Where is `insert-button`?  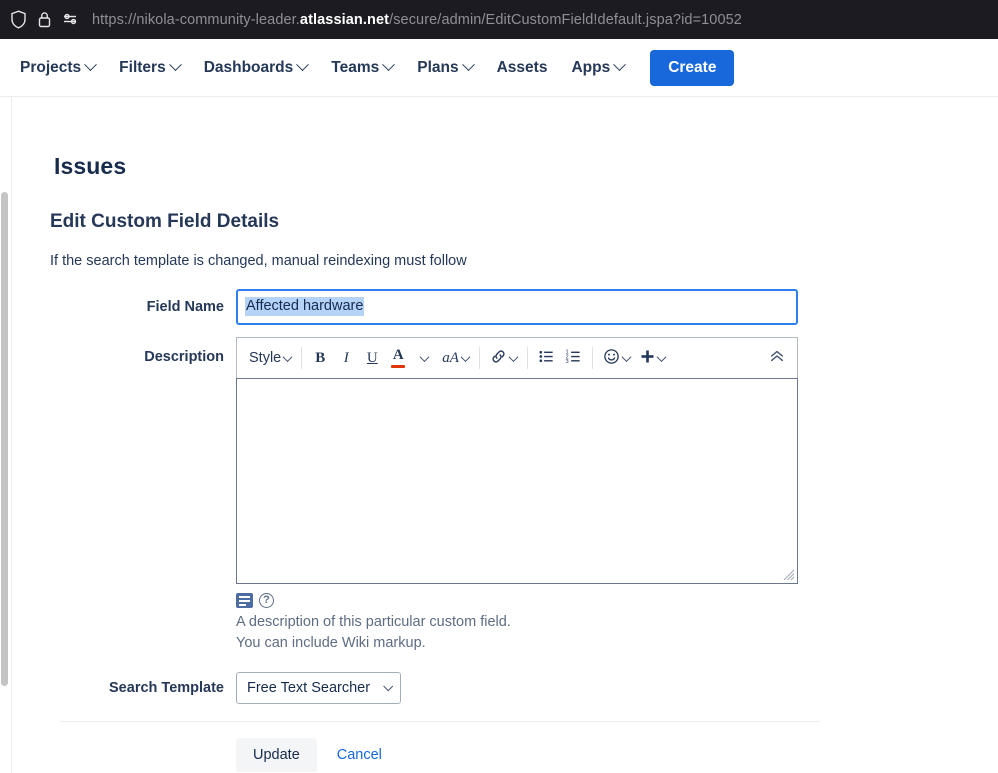 insert-button is located at coordinates (652, 358).